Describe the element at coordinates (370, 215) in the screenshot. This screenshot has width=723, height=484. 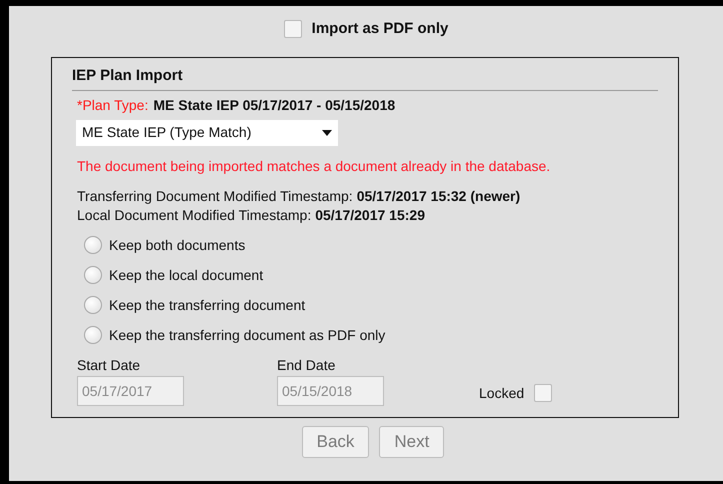
I see `timestamp-value: 05/17/2017 15:29` at that location.